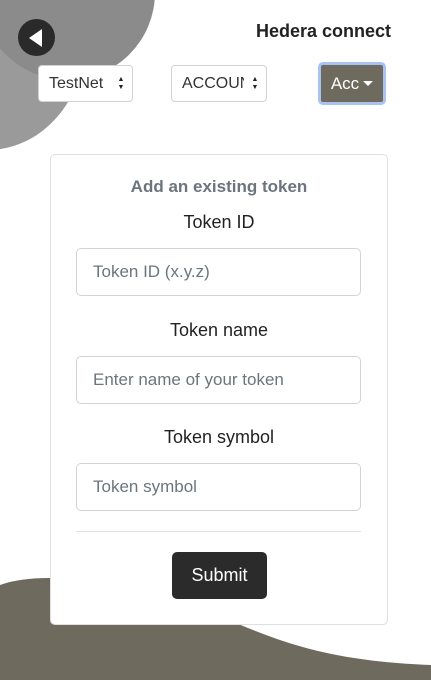 The height and width of the screenshot is (680, 431). What do you see at coordinates (76, 83) in the screenshot?
I see `network-select-value: TestNet` at bounding box center [76, 83].